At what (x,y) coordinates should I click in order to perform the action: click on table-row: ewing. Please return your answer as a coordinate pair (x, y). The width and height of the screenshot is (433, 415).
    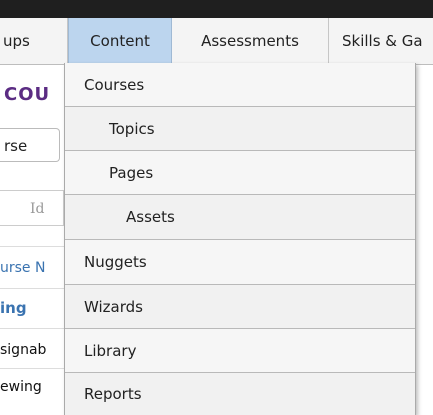
    Looking at the image, I should click on (21, 387).